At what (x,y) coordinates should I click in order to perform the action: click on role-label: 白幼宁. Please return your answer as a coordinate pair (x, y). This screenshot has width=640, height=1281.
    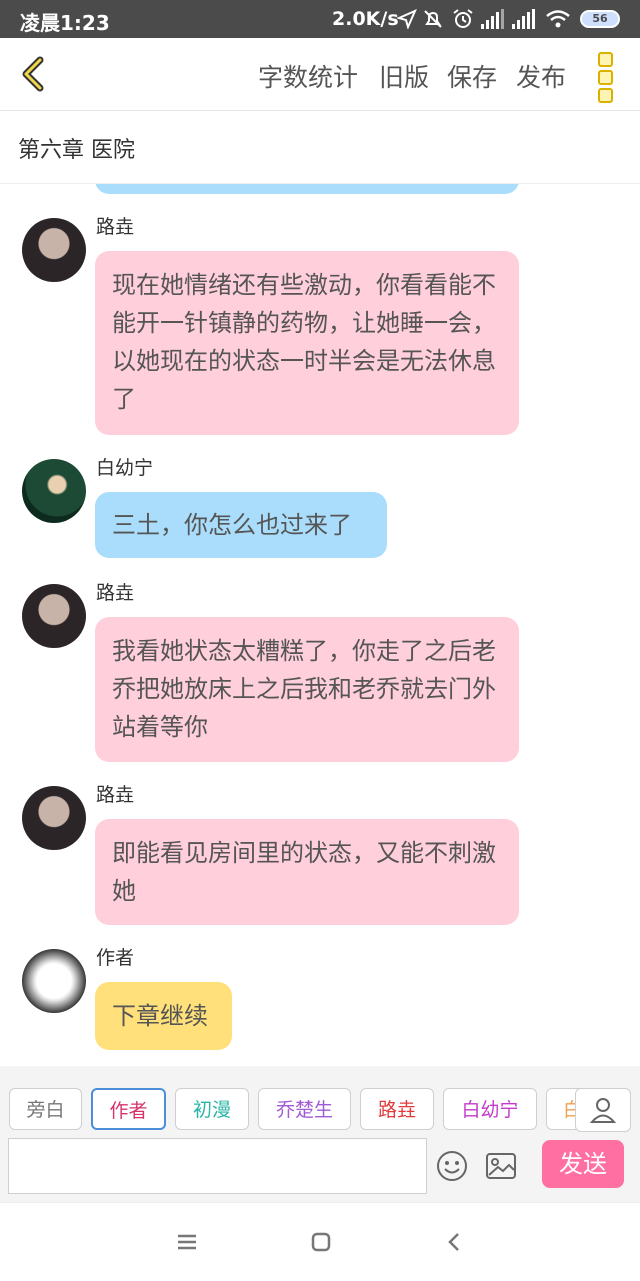
    Looking at the image, I should click on (490, 1110).